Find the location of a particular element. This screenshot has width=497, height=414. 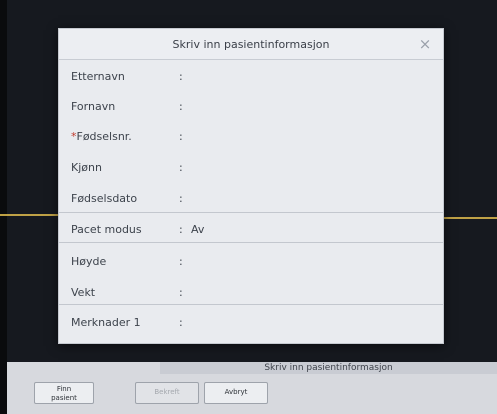

field-label: Merknader 1 is located at coordinates (106, 322).